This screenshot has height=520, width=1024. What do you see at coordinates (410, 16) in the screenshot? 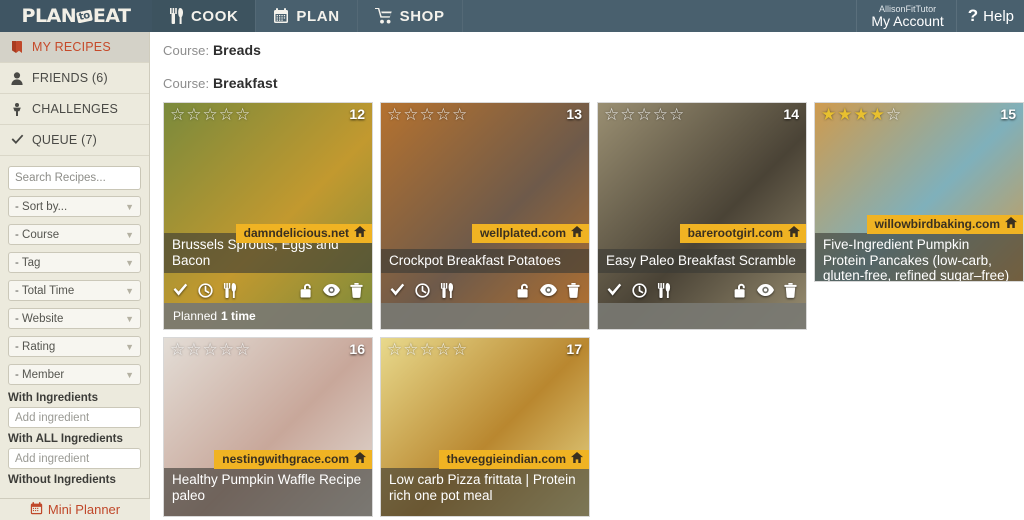
I see `tab-shop: SHOP` at bounding box center [410, 16].